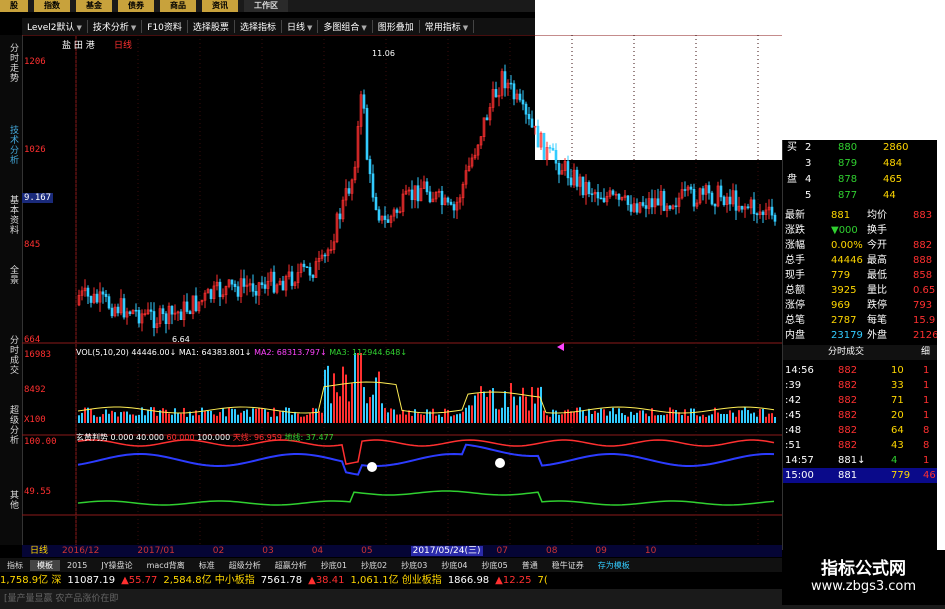 This screenshot has height=609, width=945. Describe the element at coordinates (77, 565) in the screenshot. I see `template-tab: 2015` at that location.